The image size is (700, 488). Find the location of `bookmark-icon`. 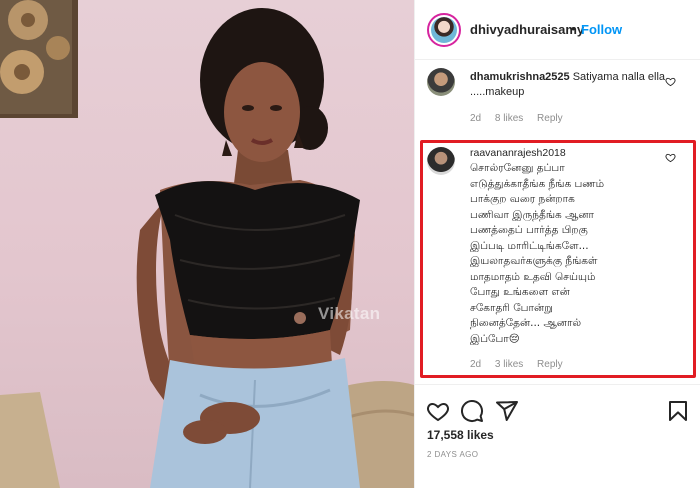

bookmark-icon is located at coordinates (678, 411).